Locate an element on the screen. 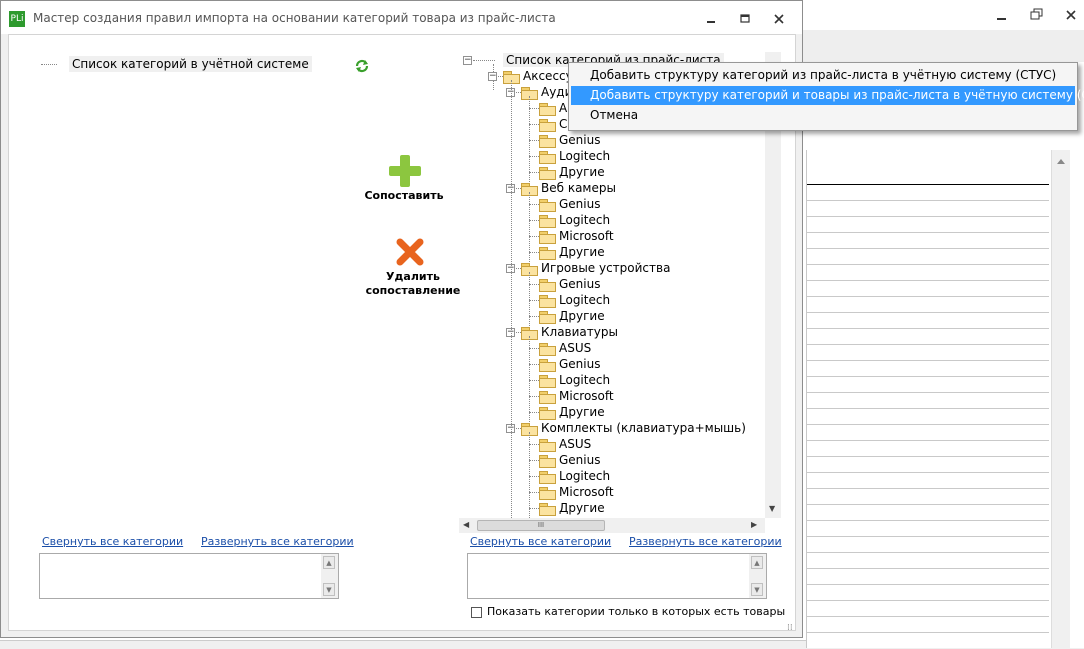 Image resolution: width=1084 pixels, height=649 pixels. tree-node-group-label: Клавиатуры is located at coordinates (579, 332).